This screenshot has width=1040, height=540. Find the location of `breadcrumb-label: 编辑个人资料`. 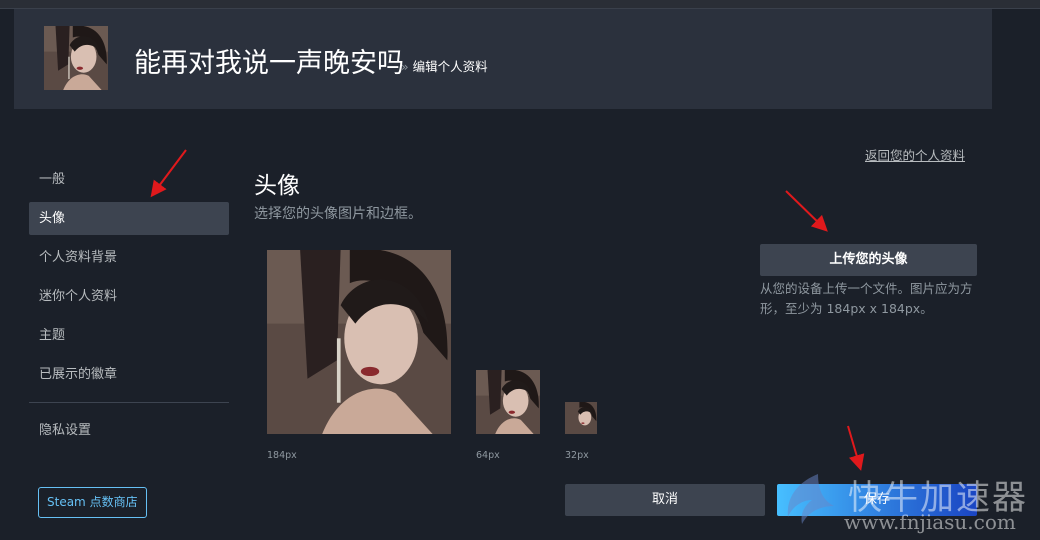

breadcrumb-label: 编辑个人资料 is located at coordinates (450, 66).